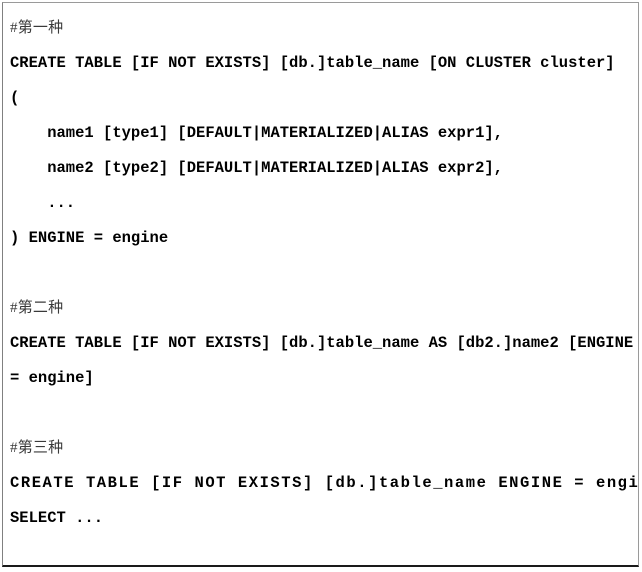 Image resolution: width=642 pixels, height=572 pixels. Describe the element at coordinates (37, 28) in the screenshot. I see `code-comment-line: #第一种` at that location.